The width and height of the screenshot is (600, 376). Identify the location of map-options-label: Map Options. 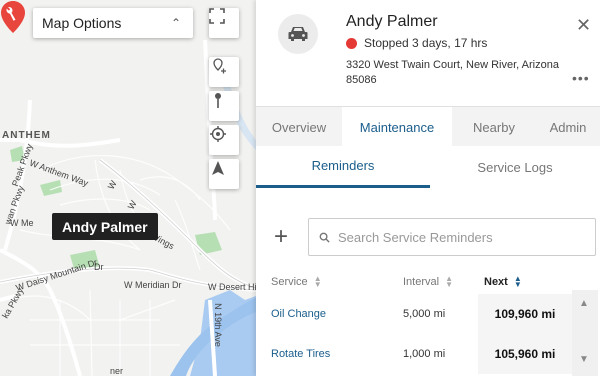
(82, 23).